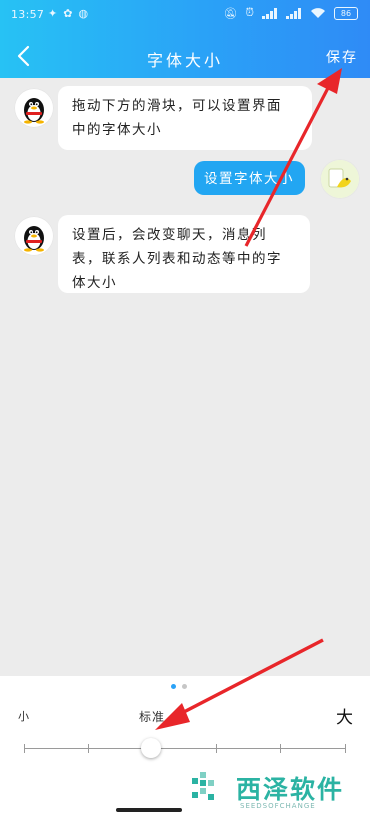  I want to click on alarm-icon: ⏰︎, so click(249, 12).